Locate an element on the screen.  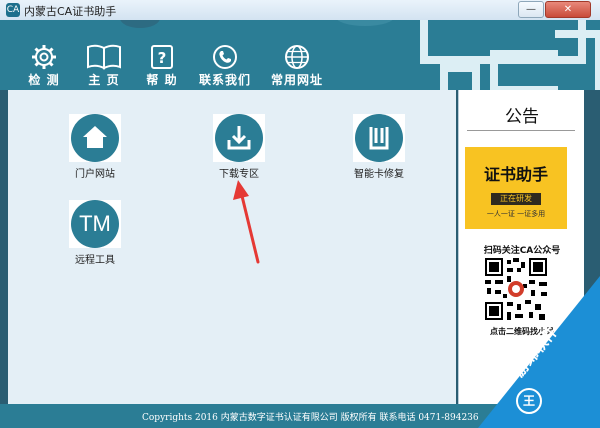
tile-remote-tools: TM 远程工具 is located at coordinates (95, 233).